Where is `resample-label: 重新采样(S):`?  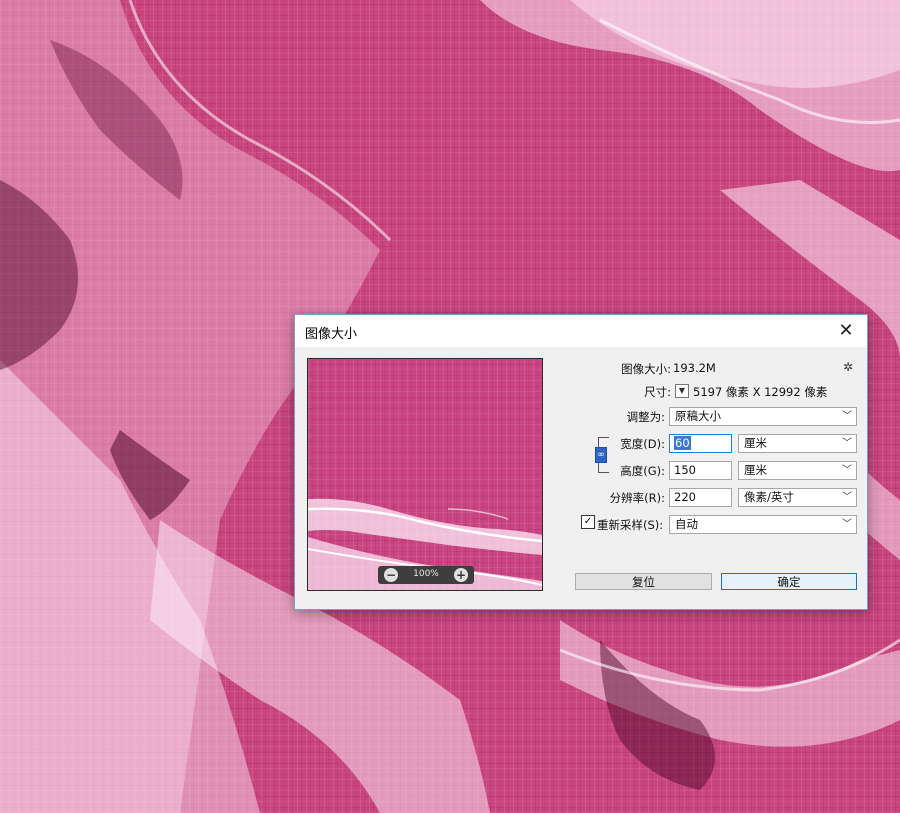
resample-label: 重新采样(S): is located at coordinates (630, 525).